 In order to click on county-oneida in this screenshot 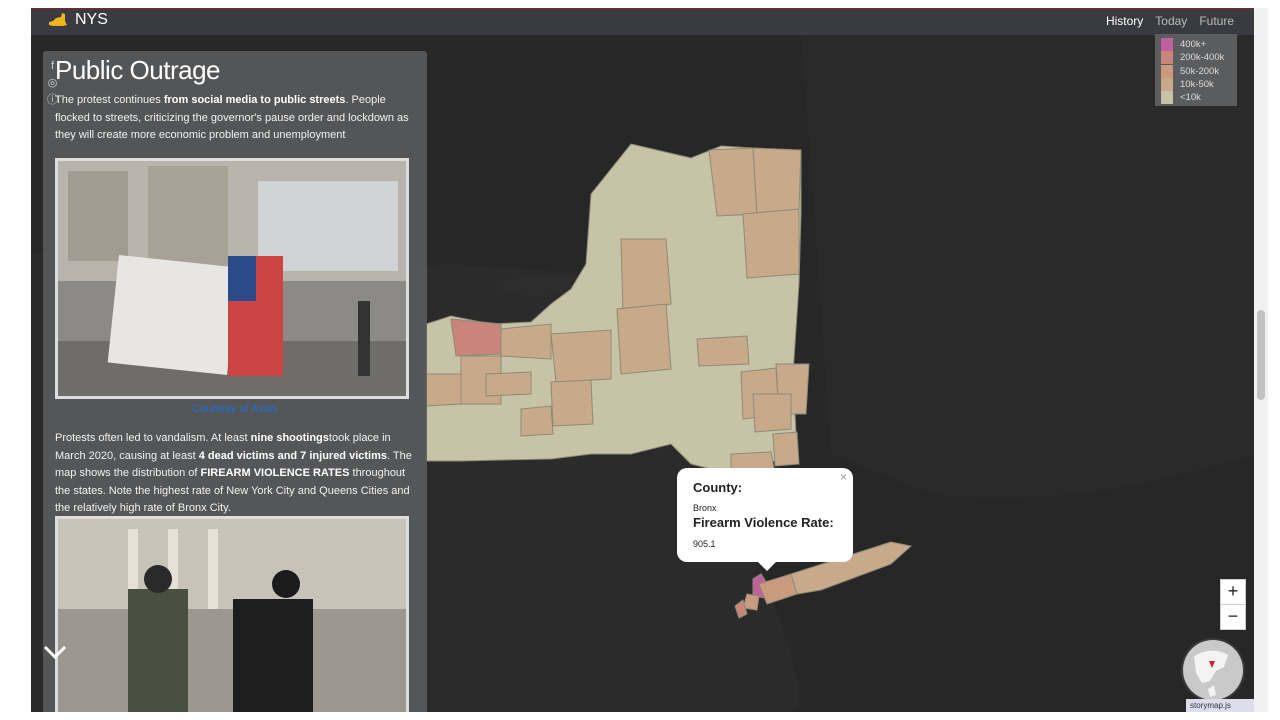, I will do `click(646, 276)`.